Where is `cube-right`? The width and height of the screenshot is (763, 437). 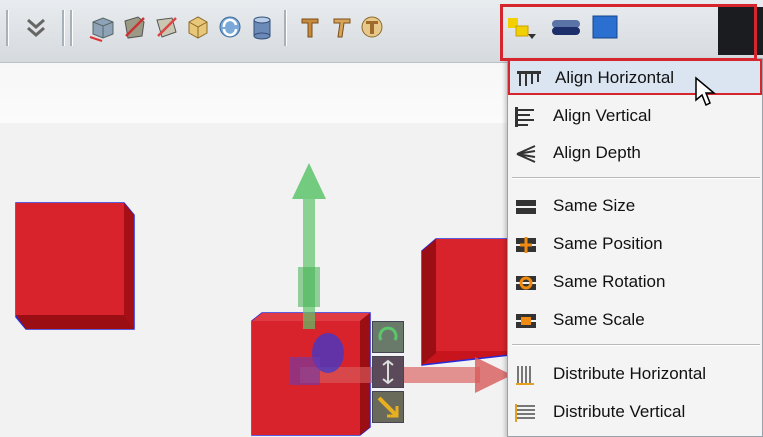
cube-right is located at coordinates (464, 302).